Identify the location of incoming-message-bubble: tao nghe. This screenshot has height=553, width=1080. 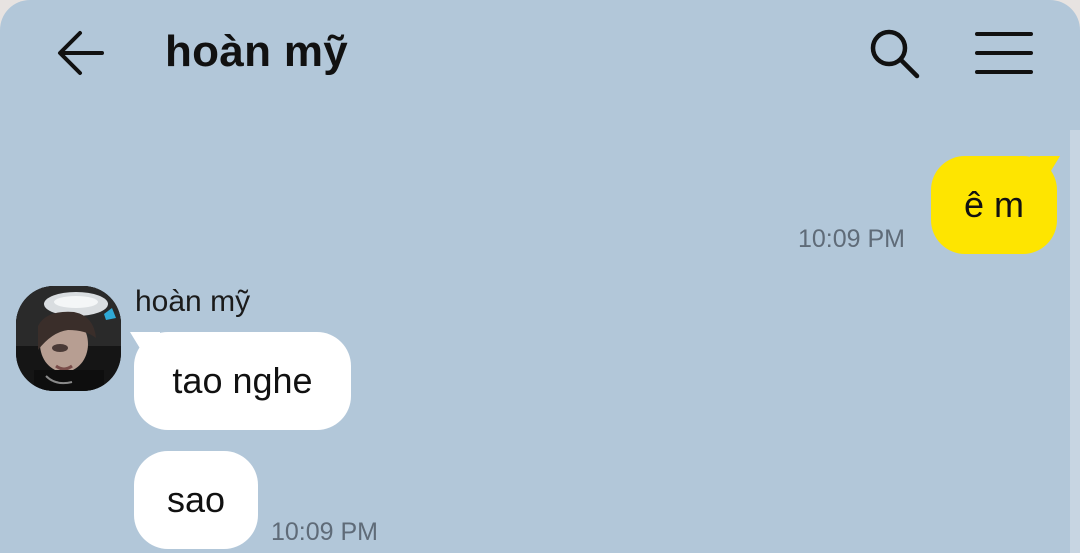
(242, 381).